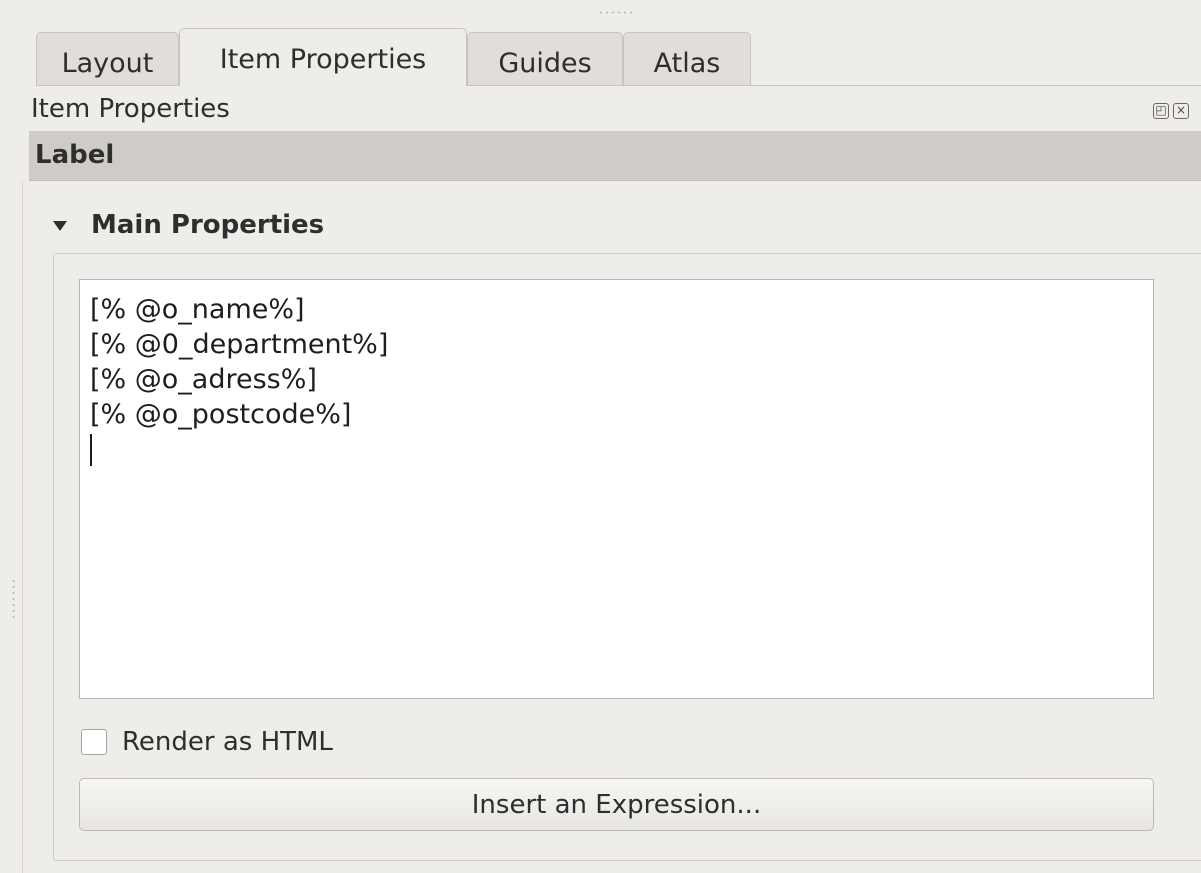 Image resolution: width=1201 pixels, height=873 pixels. I want to click on tab-layout-label: Layout, so click(107, 63).